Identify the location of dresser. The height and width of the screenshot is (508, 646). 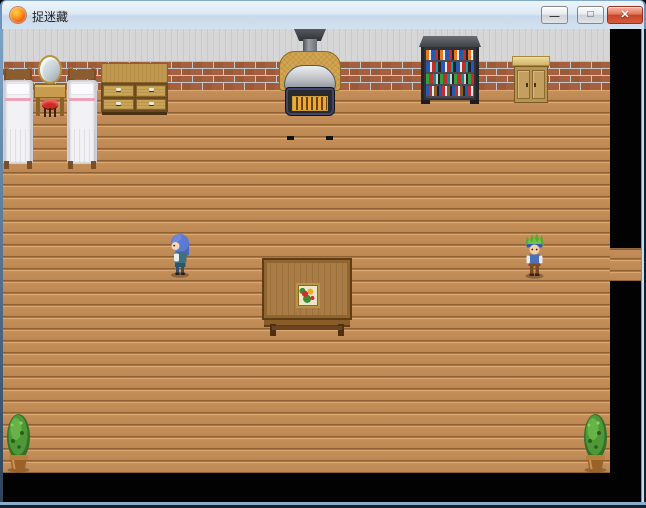
(134, 89).